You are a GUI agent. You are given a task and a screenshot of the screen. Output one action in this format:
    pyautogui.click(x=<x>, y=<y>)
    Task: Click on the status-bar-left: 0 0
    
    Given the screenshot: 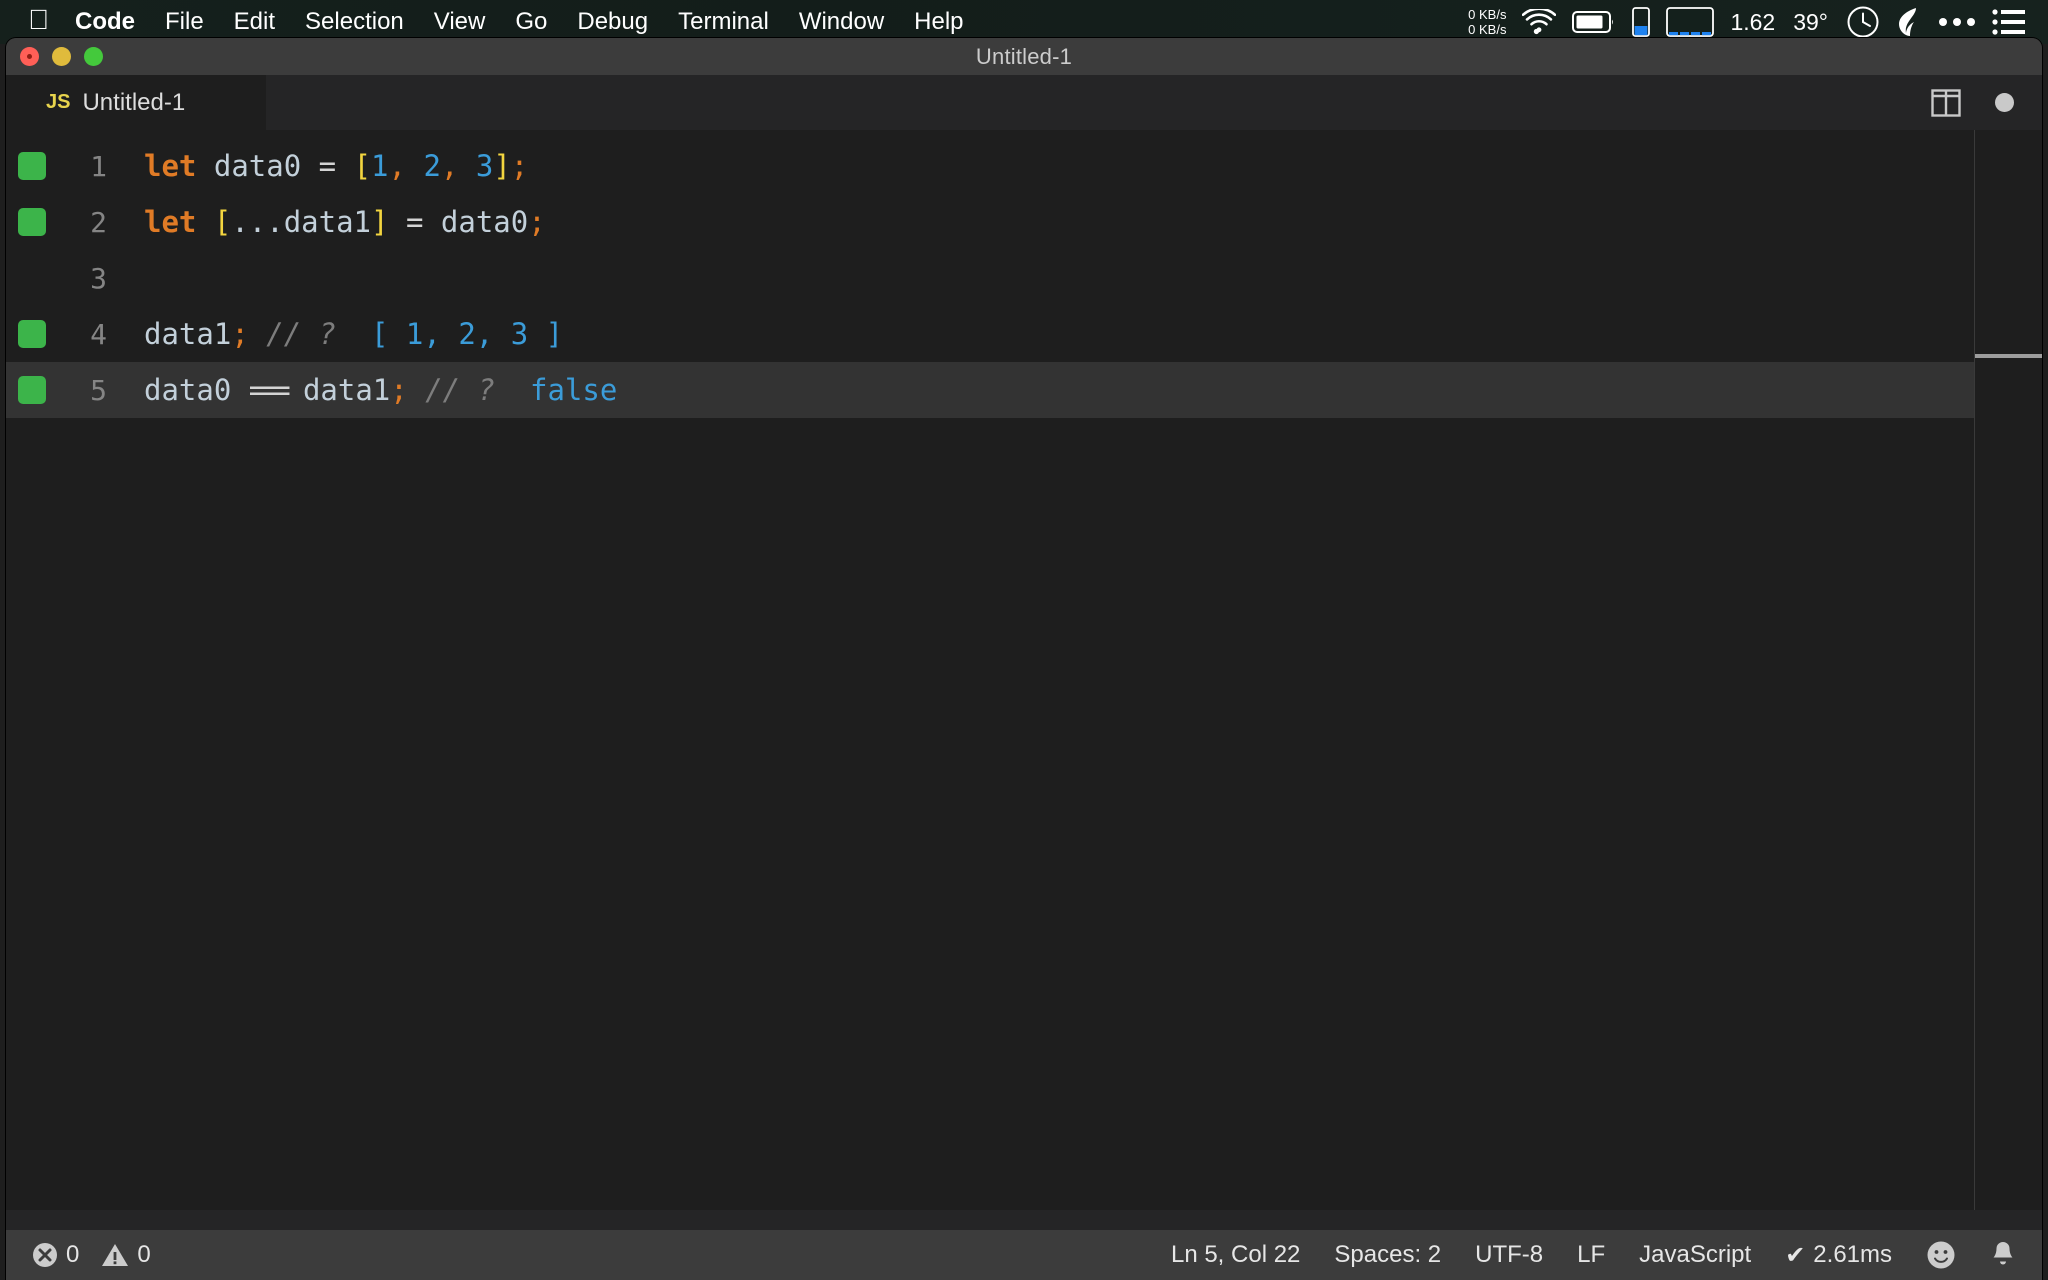 What is the action you would take?
    pyautogui.click(x=78, y=1255)
    